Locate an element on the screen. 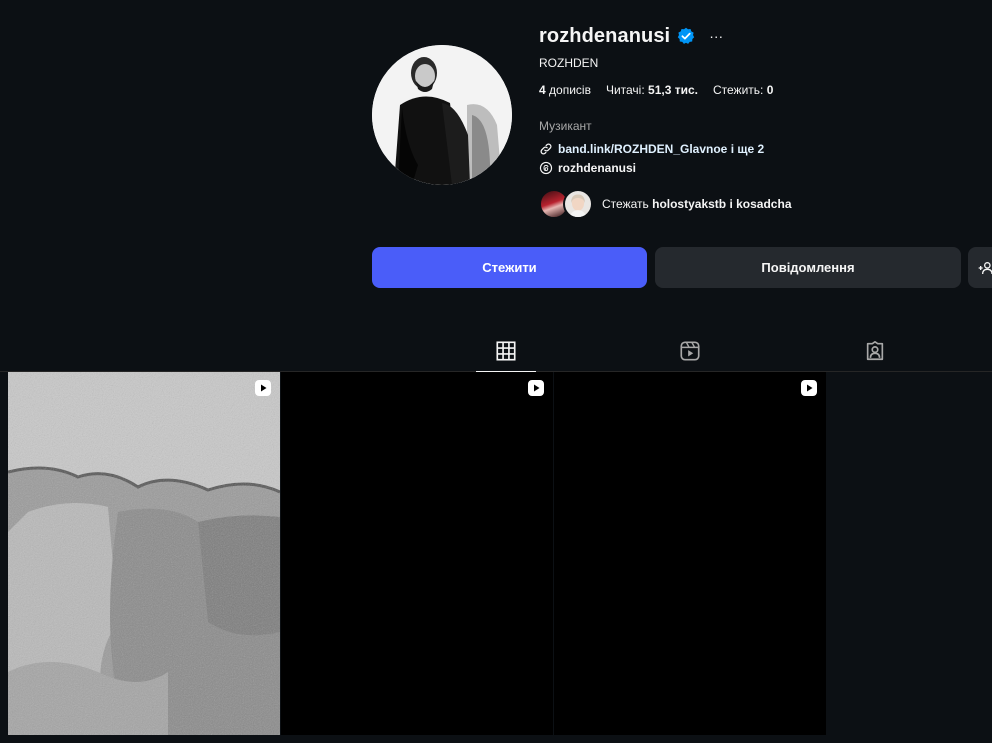  tab-posts is located at coordinates (506, 351).